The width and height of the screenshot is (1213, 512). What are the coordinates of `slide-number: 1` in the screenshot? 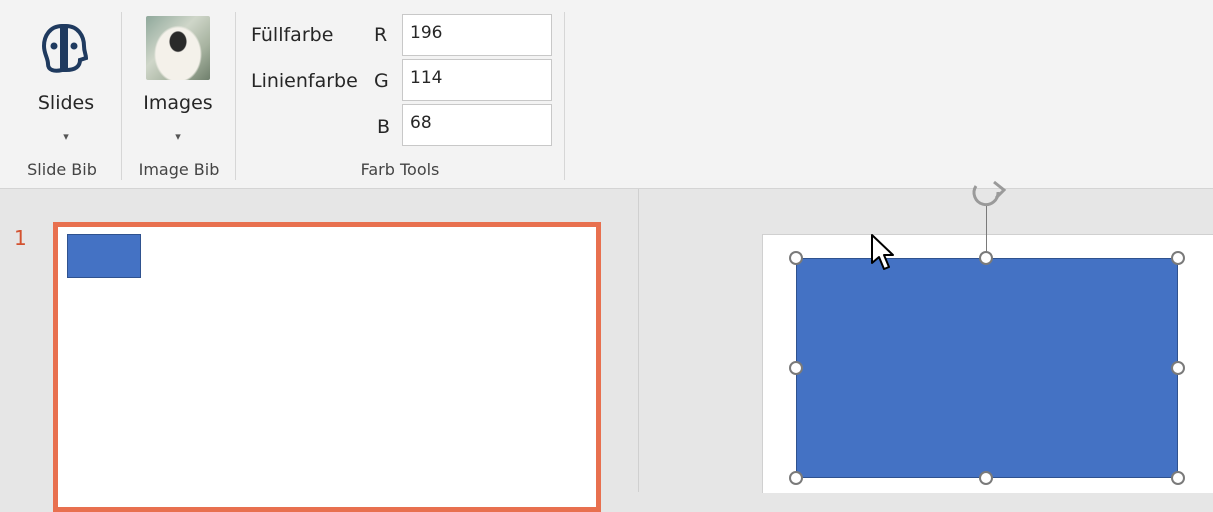 It's located at (20, 238).